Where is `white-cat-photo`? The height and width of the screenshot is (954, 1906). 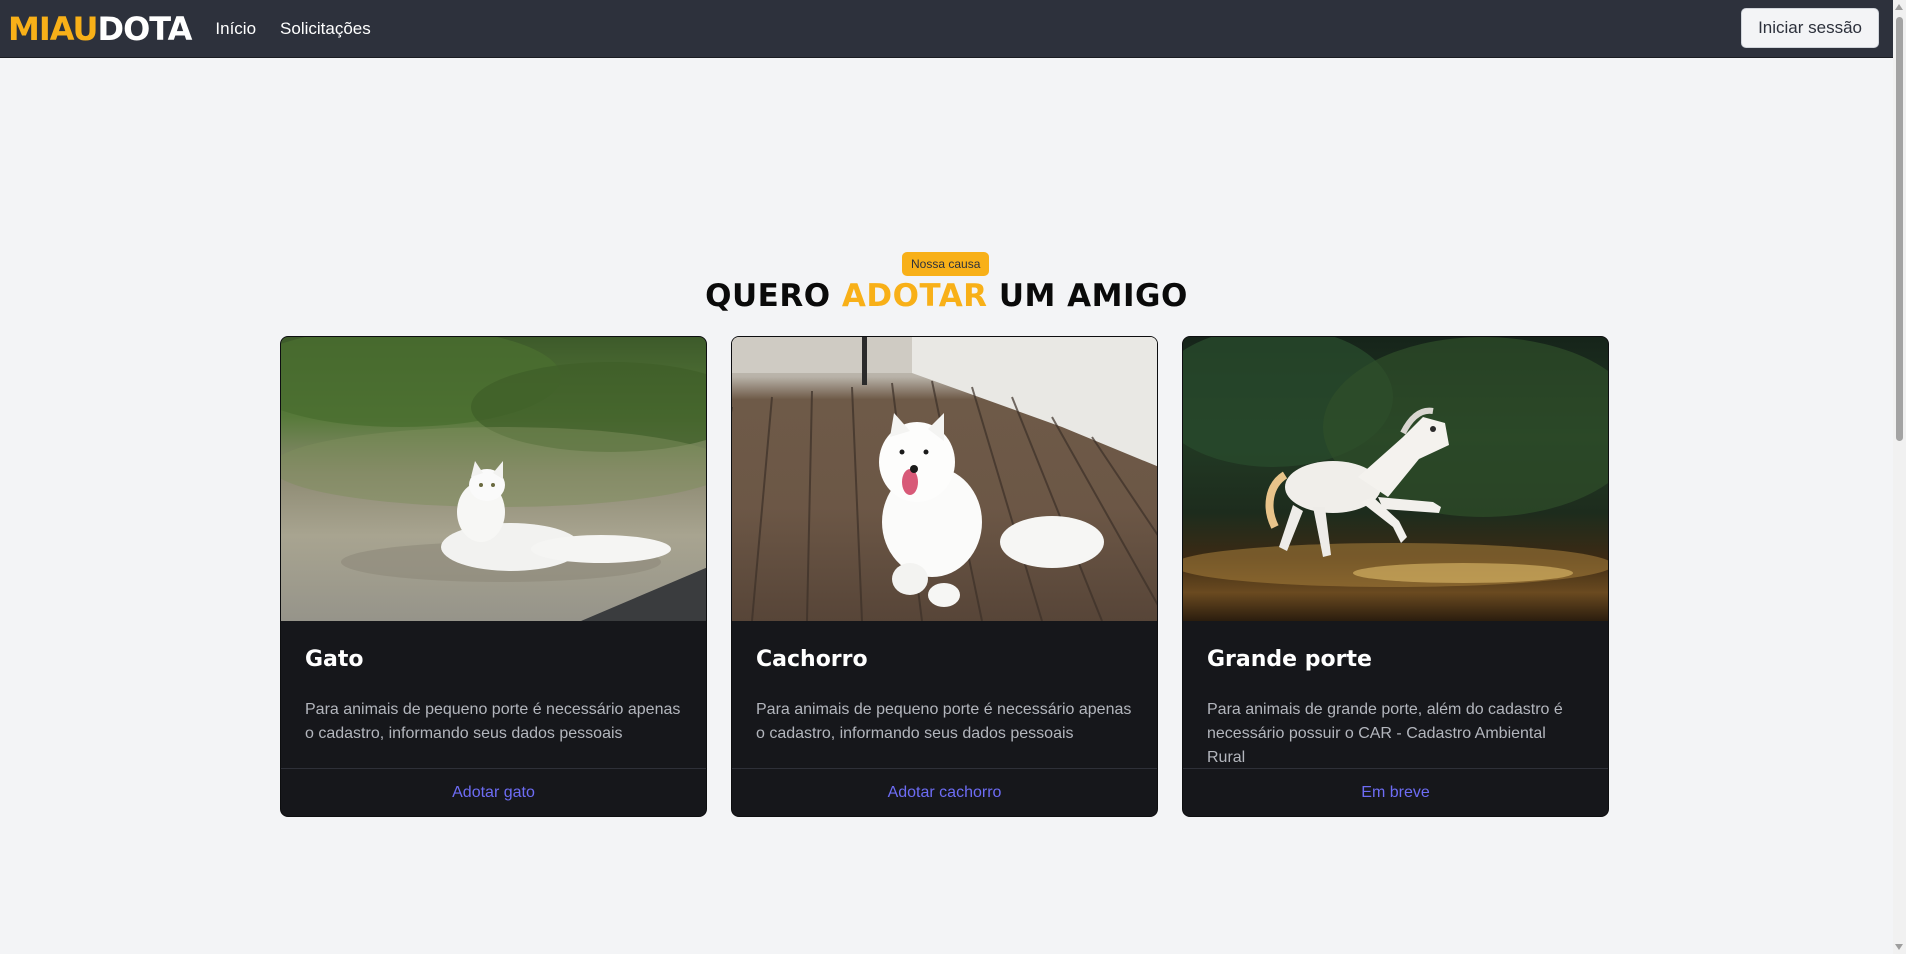 white-cat-photo is located at coordinates (493, 479).